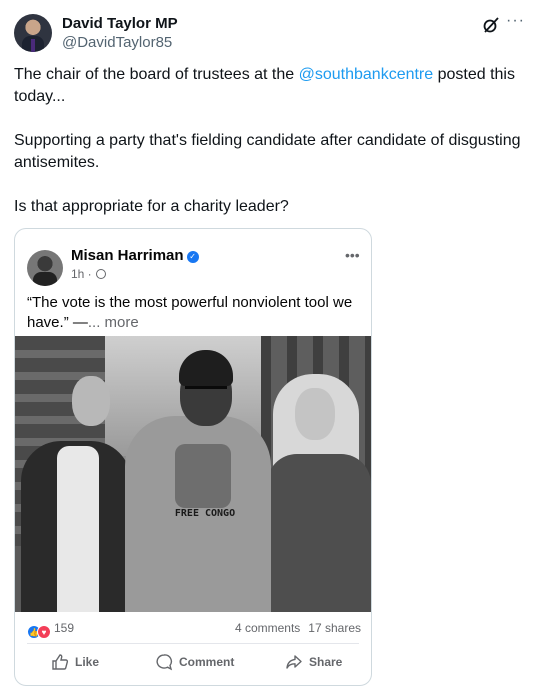 This screenshot has height=697, width=536. Describe the element at coordinates (91, 401) in the screenshot. I see `person-left-head` at that location.